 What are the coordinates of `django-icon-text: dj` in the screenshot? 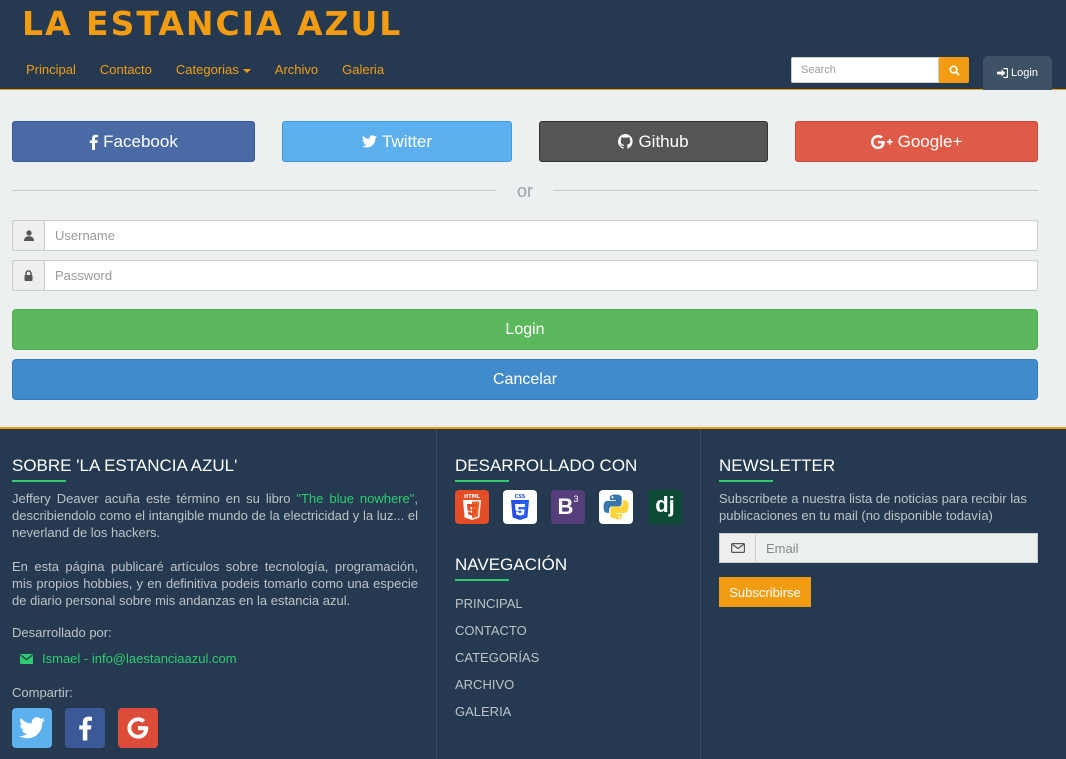 It's located at (665, 504).